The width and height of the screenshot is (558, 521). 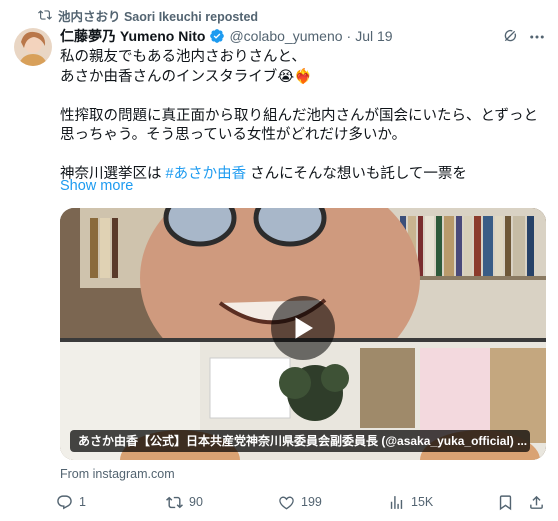 What do you see at coordinates (285, 36) in the screenshot?
I see `author-handle: @colabo_yumeno` at bounding box center [285, 36].